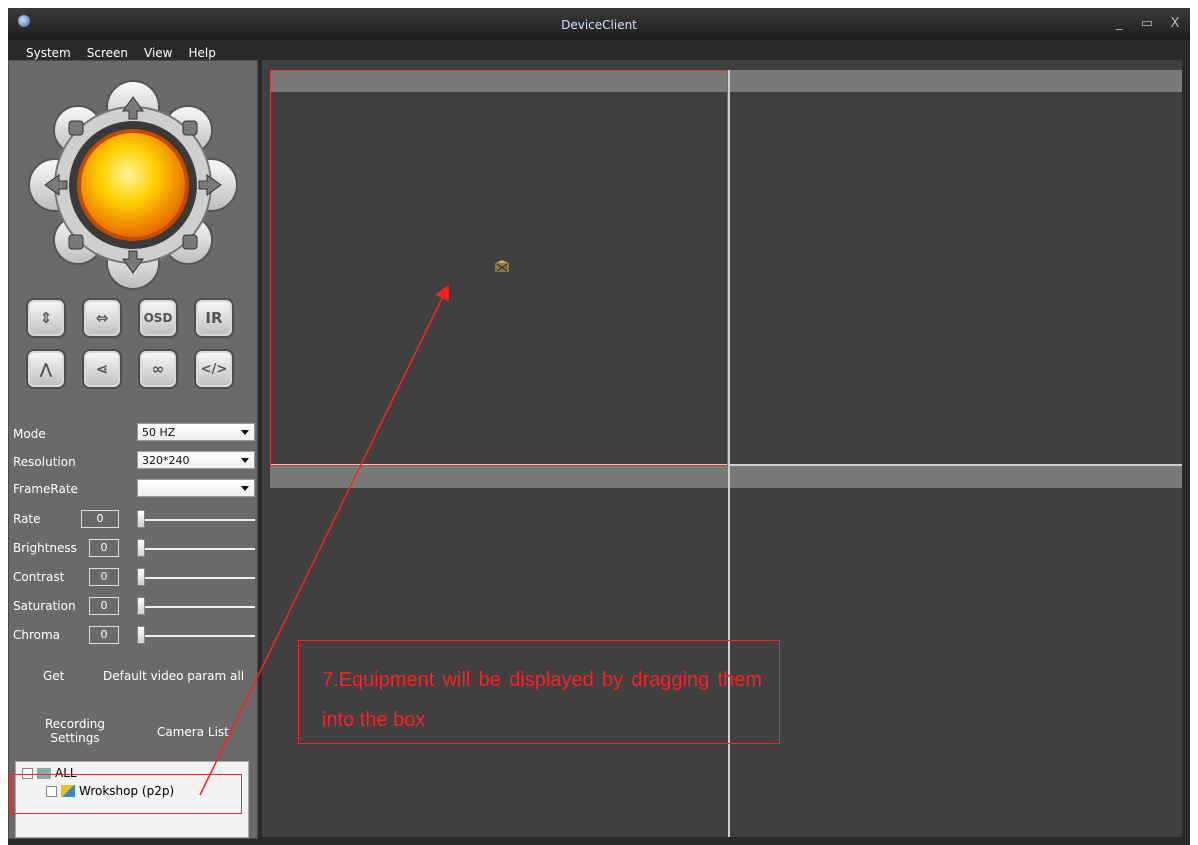 The image size is (1198, 845). What do you see at coordinates (104, 606) in the screenshot?
I see `saturation-value: 0` at bounding box center [104, 606].